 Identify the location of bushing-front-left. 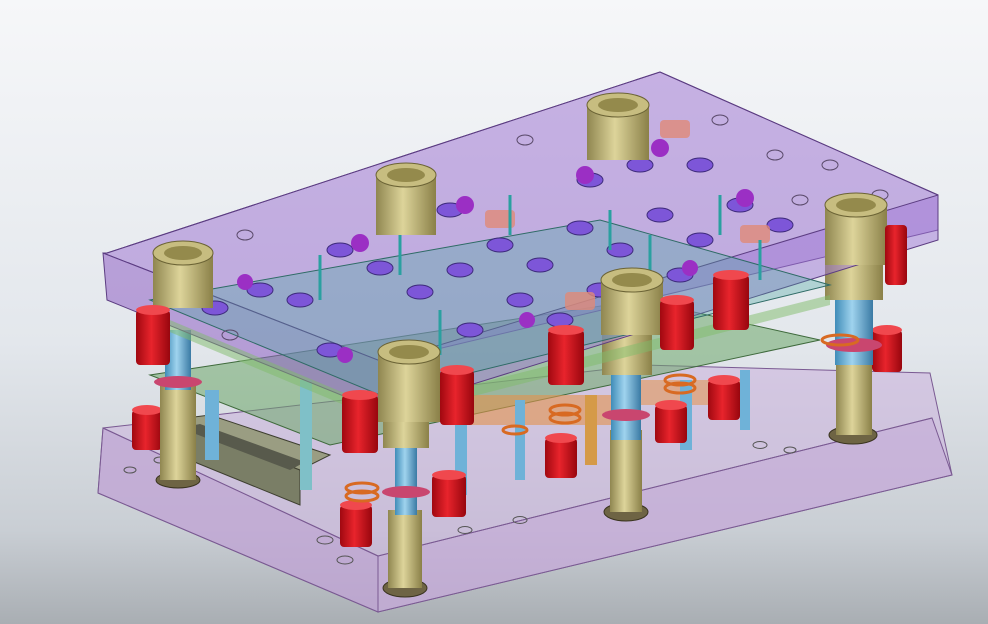
(409, 380).